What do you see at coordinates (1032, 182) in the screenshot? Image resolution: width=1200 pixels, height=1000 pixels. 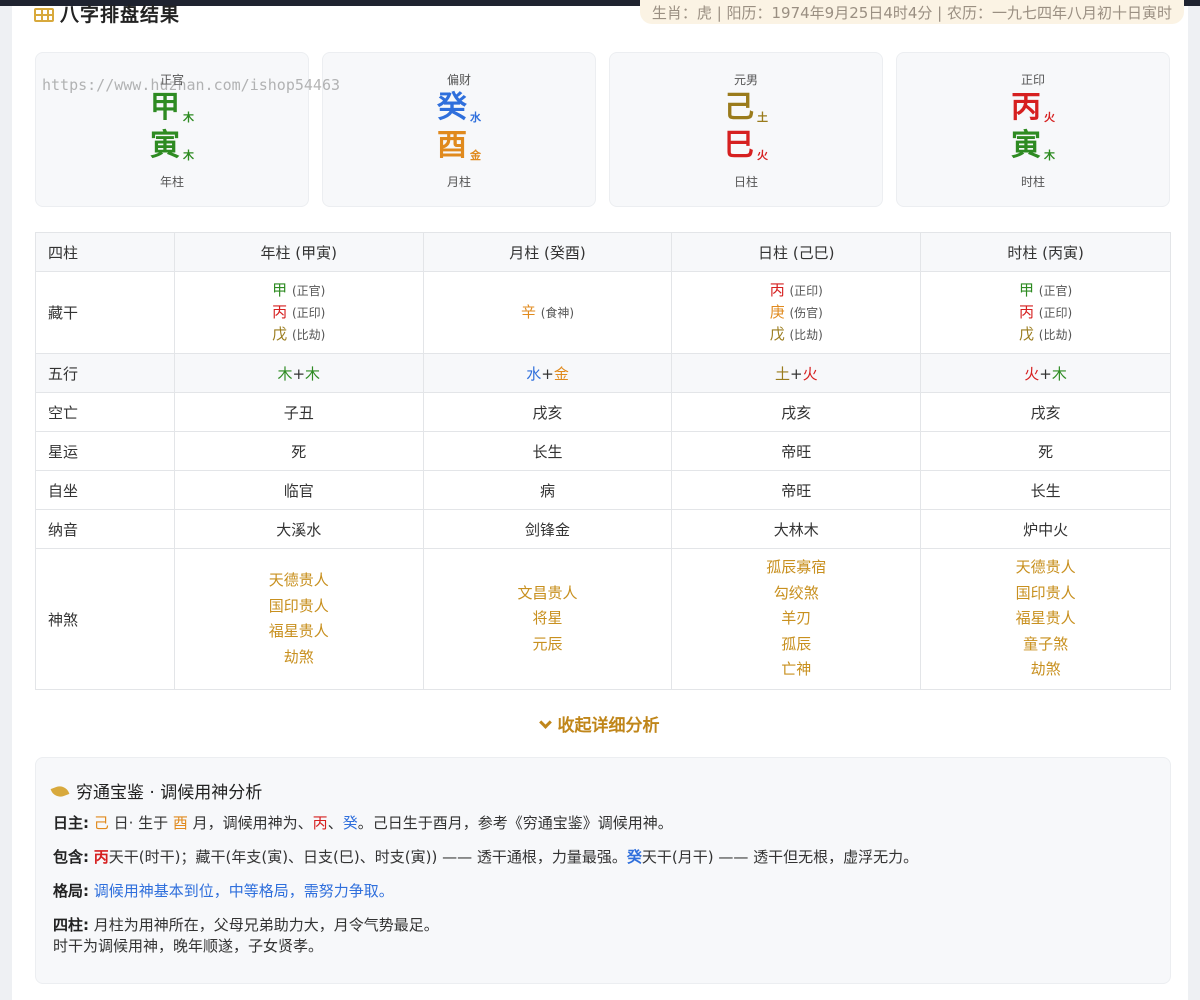 I see `pillar-name: 时柱` at bounding box center [1032, 182].